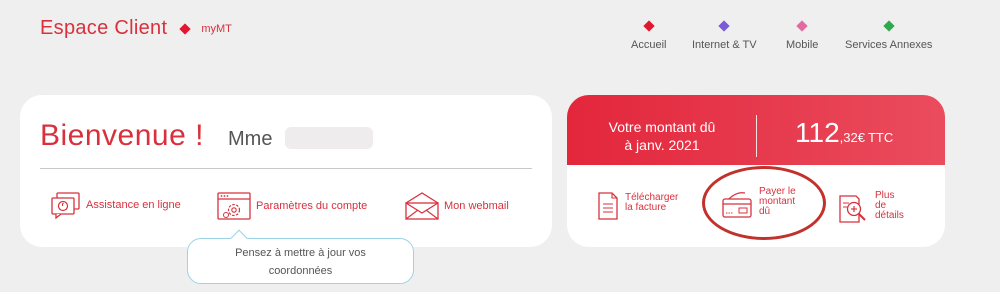 This screenshot has height=292, width=1000. Describe the element at coordinates (286, 168) in the screenshot. I see `divider` at that location.